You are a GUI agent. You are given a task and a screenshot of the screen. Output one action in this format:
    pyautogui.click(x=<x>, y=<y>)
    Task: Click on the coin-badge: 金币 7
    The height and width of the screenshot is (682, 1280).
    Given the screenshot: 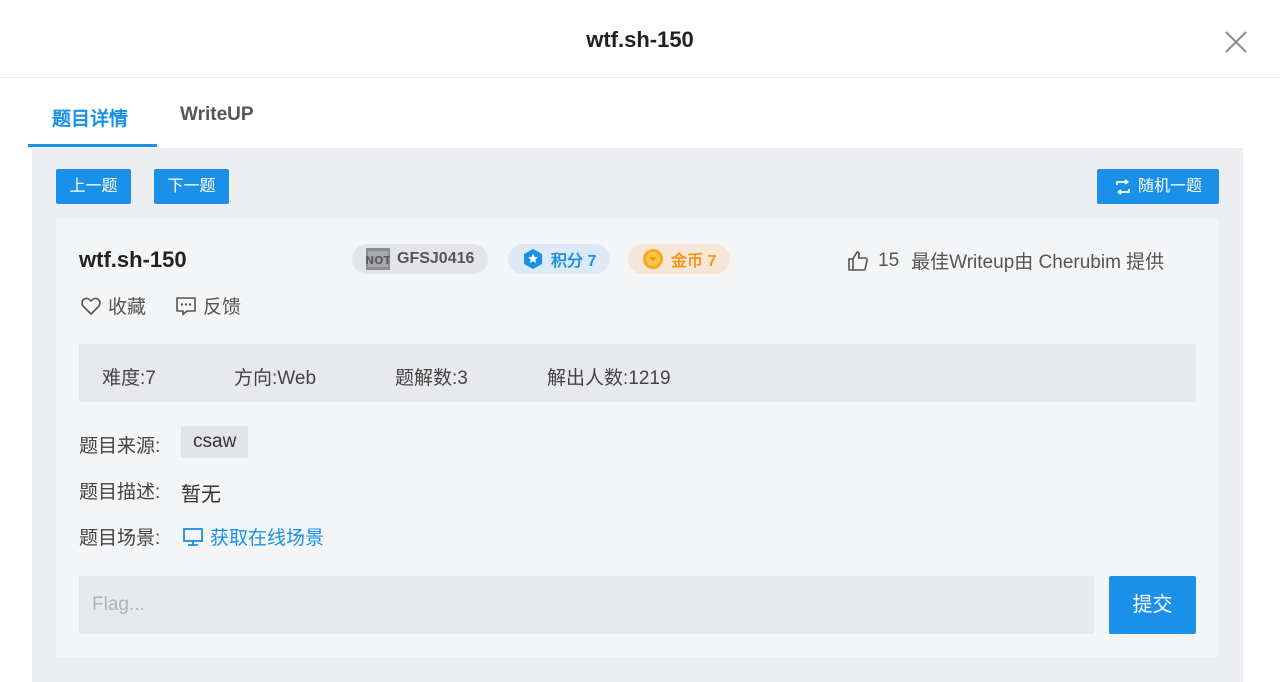 What is the action you would take?
    pyautogui.click(x=679, y=259)
    